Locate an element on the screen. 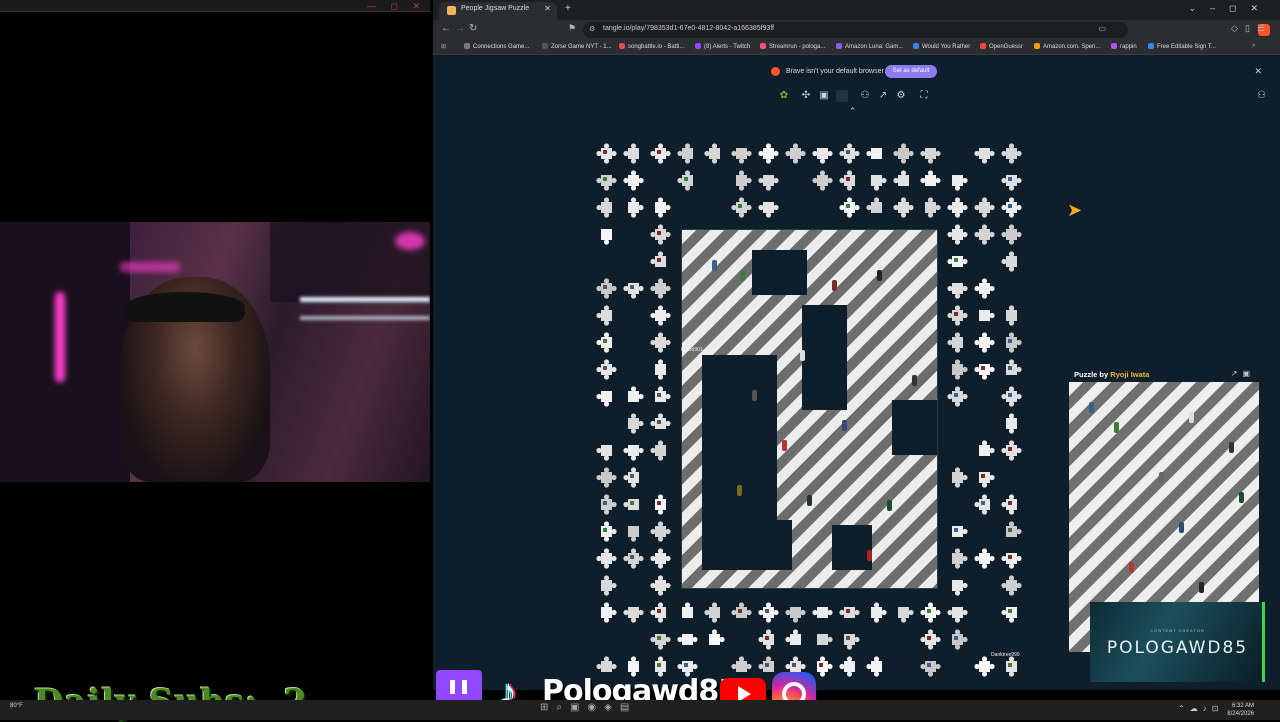 The image size is (1280, 722). players-icon: ⚇ is located at coordinates (865, 96).